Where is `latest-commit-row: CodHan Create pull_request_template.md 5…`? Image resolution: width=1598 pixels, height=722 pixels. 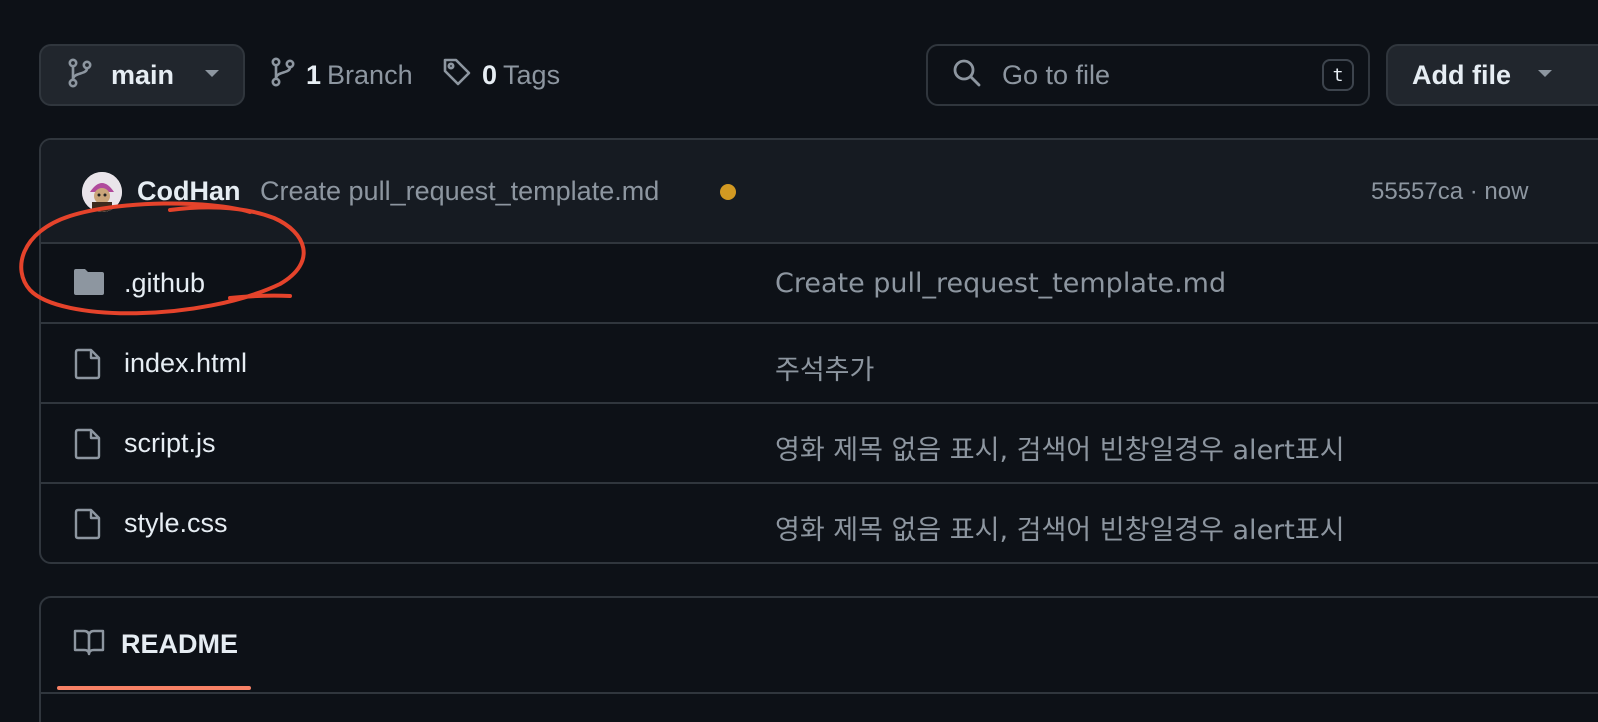 latest-commit-row: CodHan Create pull_request_template.md 5… is located at coordinates (819, 192).